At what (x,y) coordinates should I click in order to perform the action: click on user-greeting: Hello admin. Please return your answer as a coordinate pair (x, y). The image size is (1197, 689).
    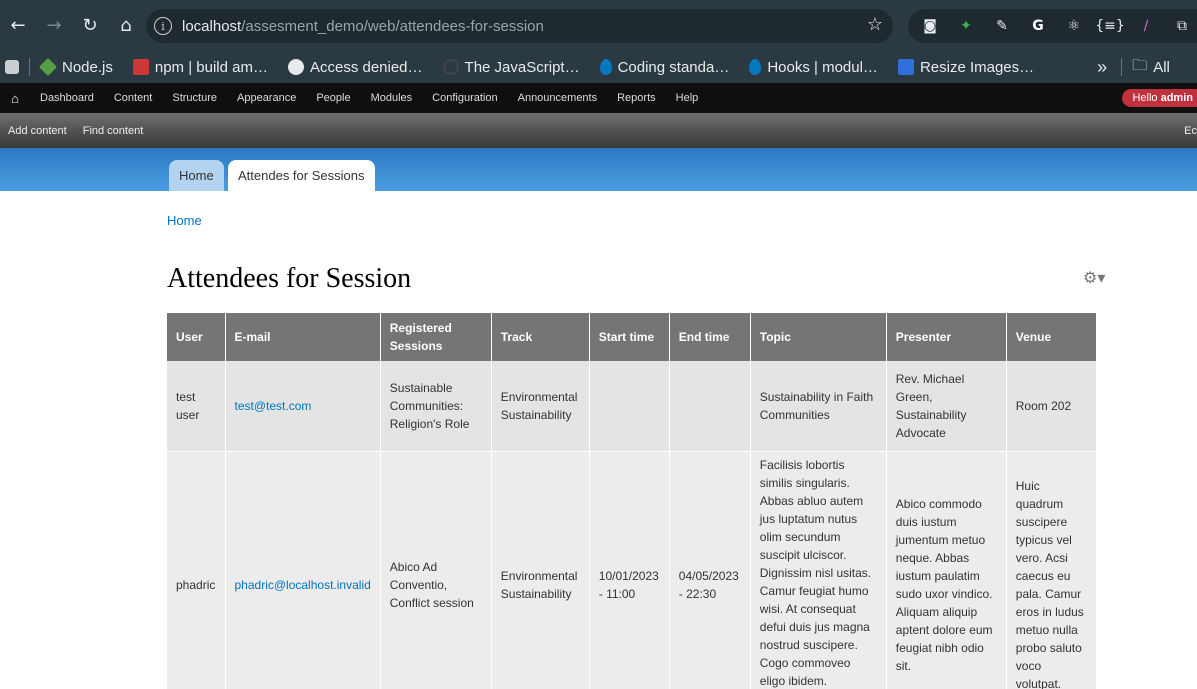
    Looking at the image, I should click on (1159, 98).